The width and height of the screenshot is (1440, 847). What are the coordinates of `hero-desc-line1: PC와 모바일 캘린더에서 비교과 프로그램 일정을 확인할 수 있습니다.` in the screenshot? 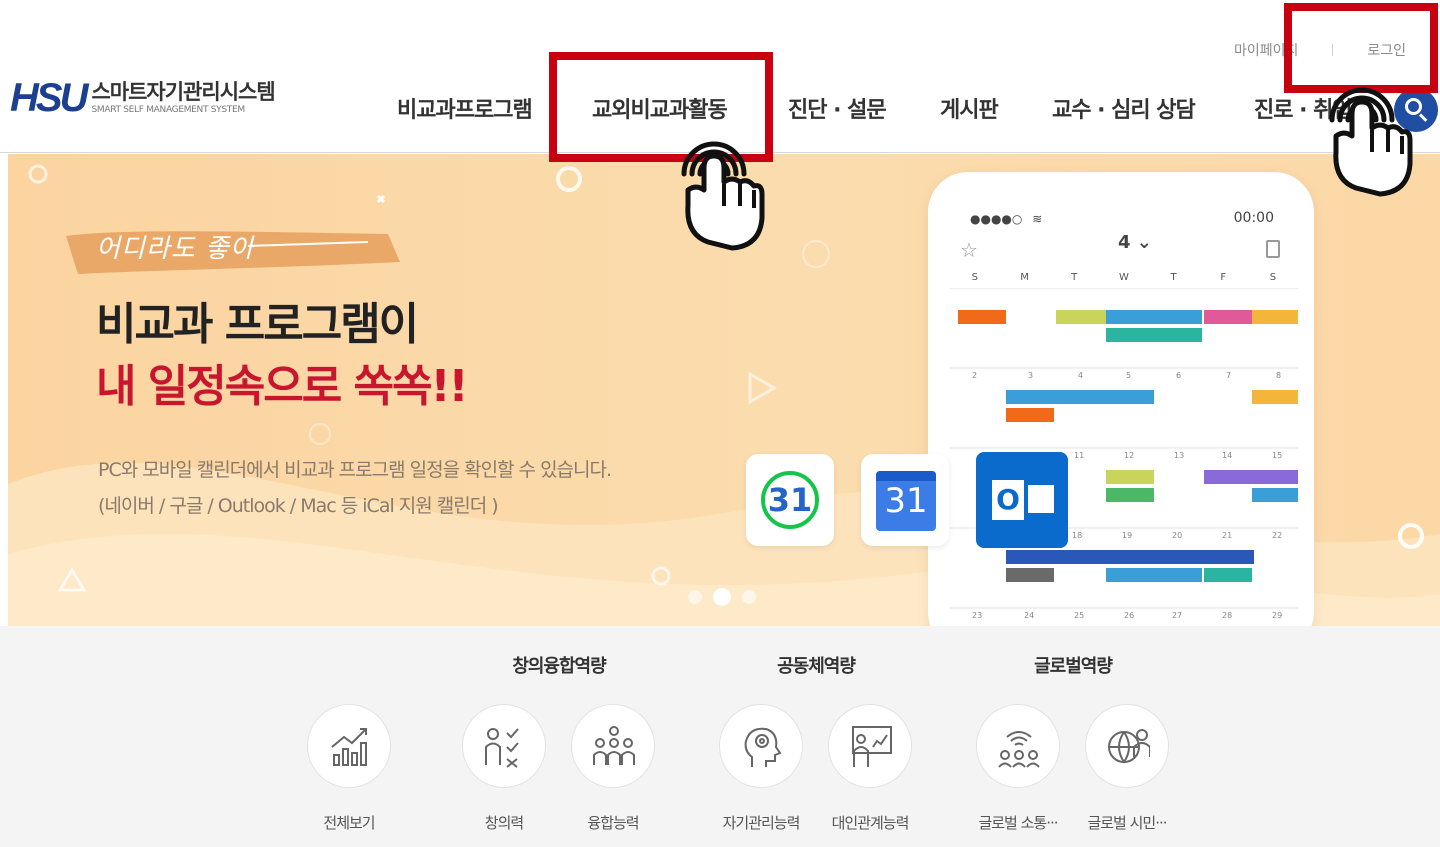 It's located at (355, 470).